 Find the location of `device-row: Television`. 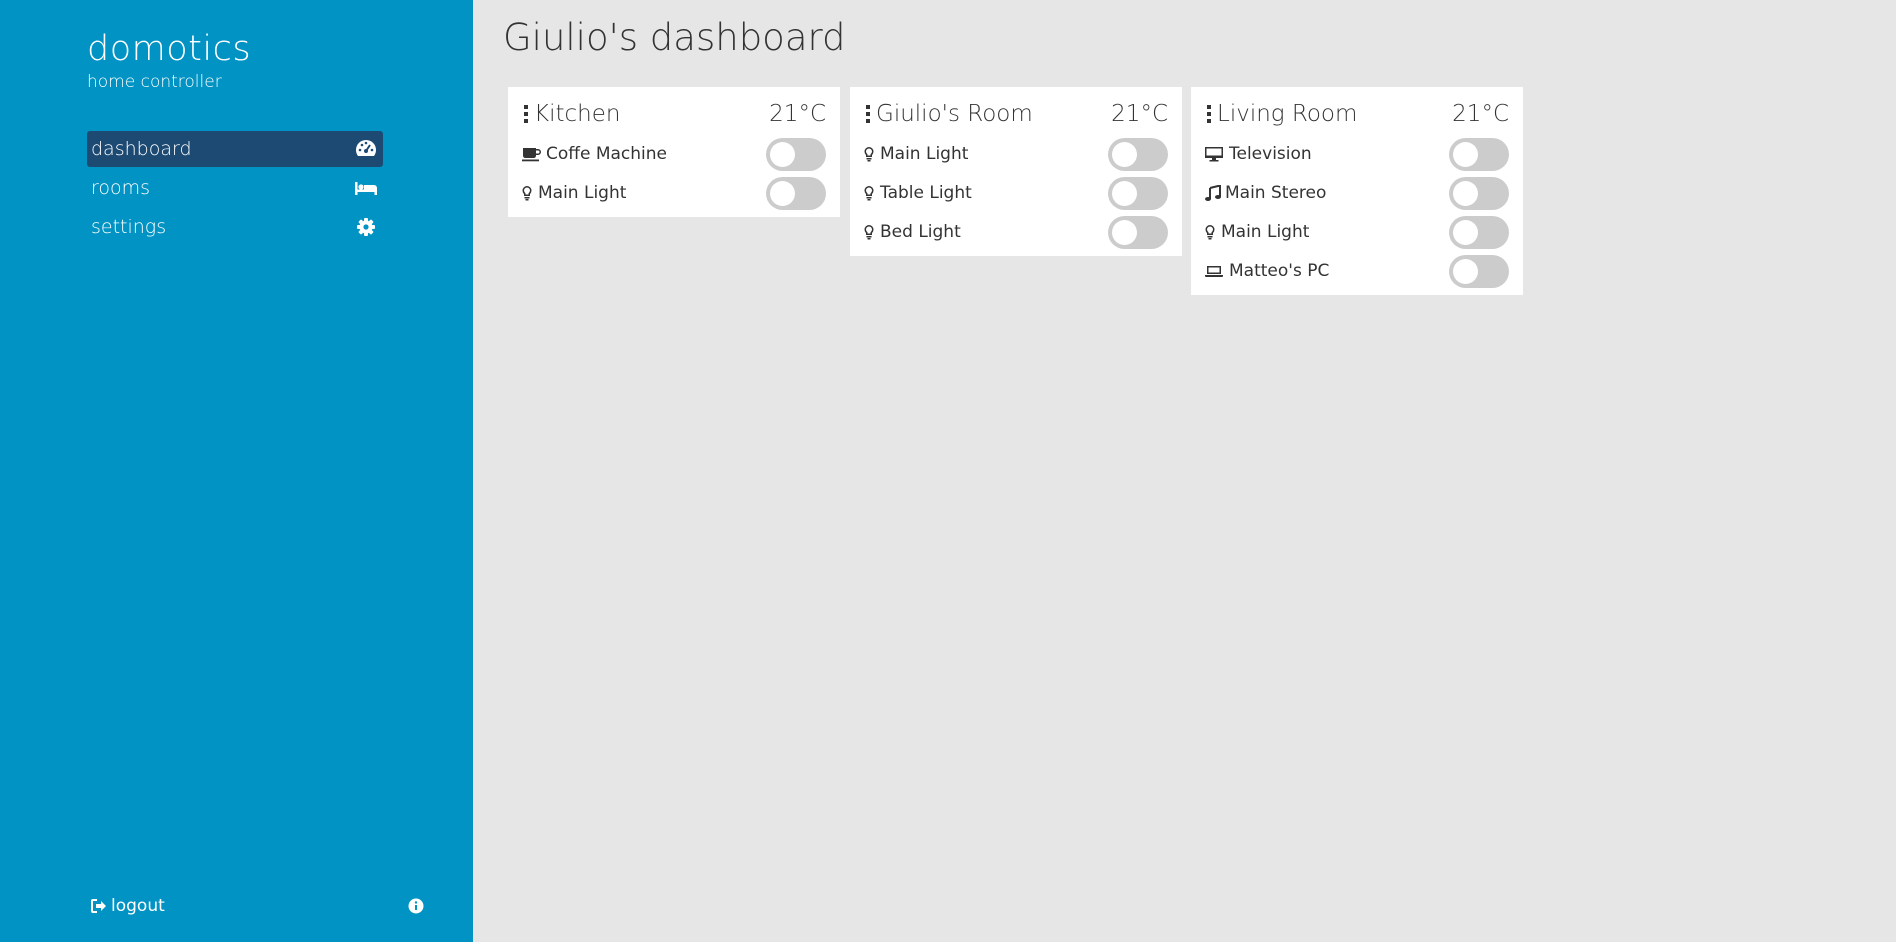

device-row: Television is located at coordinates (1357, 154).